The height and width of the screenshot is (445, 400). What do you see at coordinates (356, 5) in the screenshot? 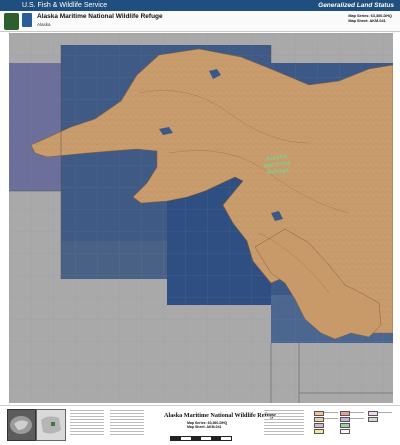
I see `layer-title: Generalized Land Status` at bounding box center [356, 5].